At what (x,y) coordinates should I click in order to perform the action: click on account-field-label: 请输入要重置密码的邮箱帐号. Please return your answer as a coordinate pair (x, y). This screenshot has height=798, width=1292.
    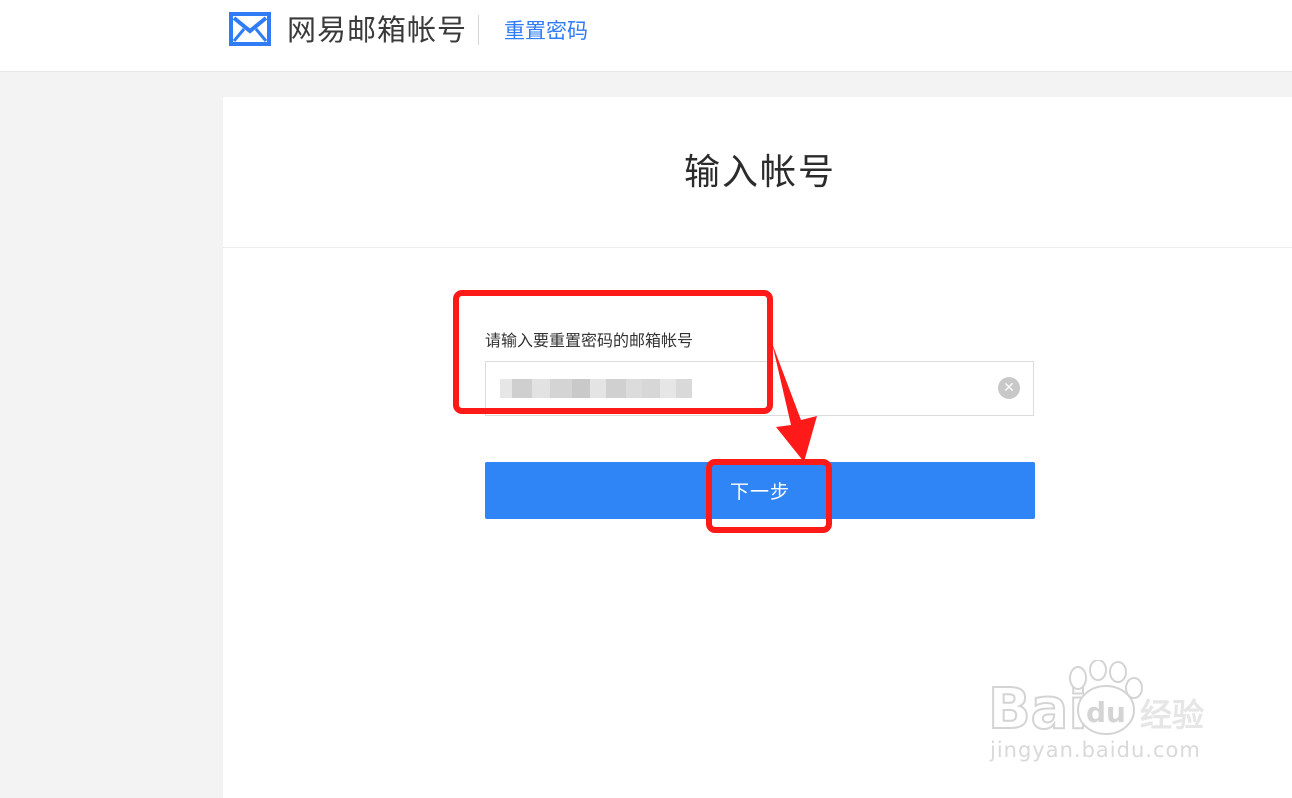
    Looking at the image, I should click on (589, 340).